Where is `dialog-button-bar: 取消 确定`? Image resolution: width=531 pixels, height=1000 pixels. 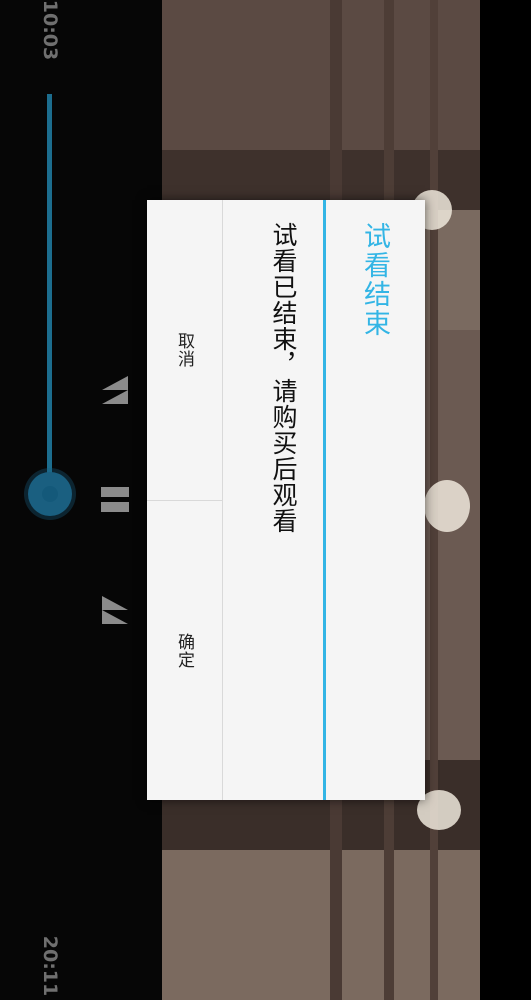 dialog-button-bar: 取消 确定 is located at coordinates (185, 500).